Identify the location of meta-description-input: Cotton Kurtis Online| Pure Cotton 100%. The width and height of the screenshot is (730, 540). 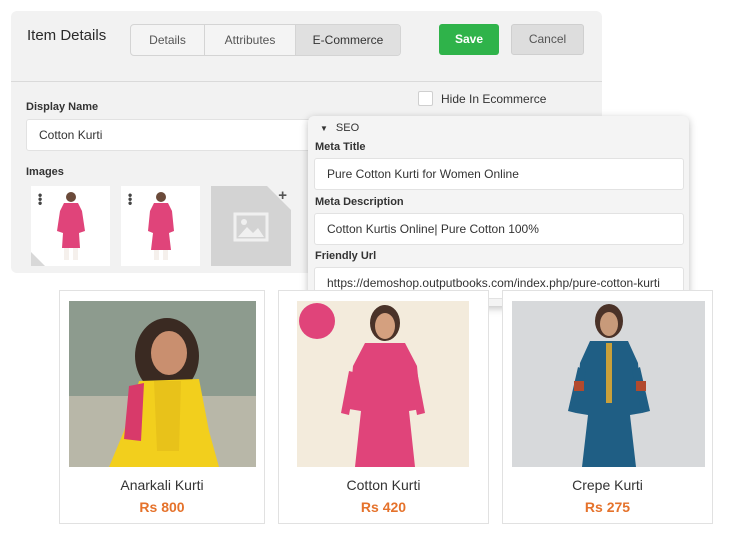
(499, 229).